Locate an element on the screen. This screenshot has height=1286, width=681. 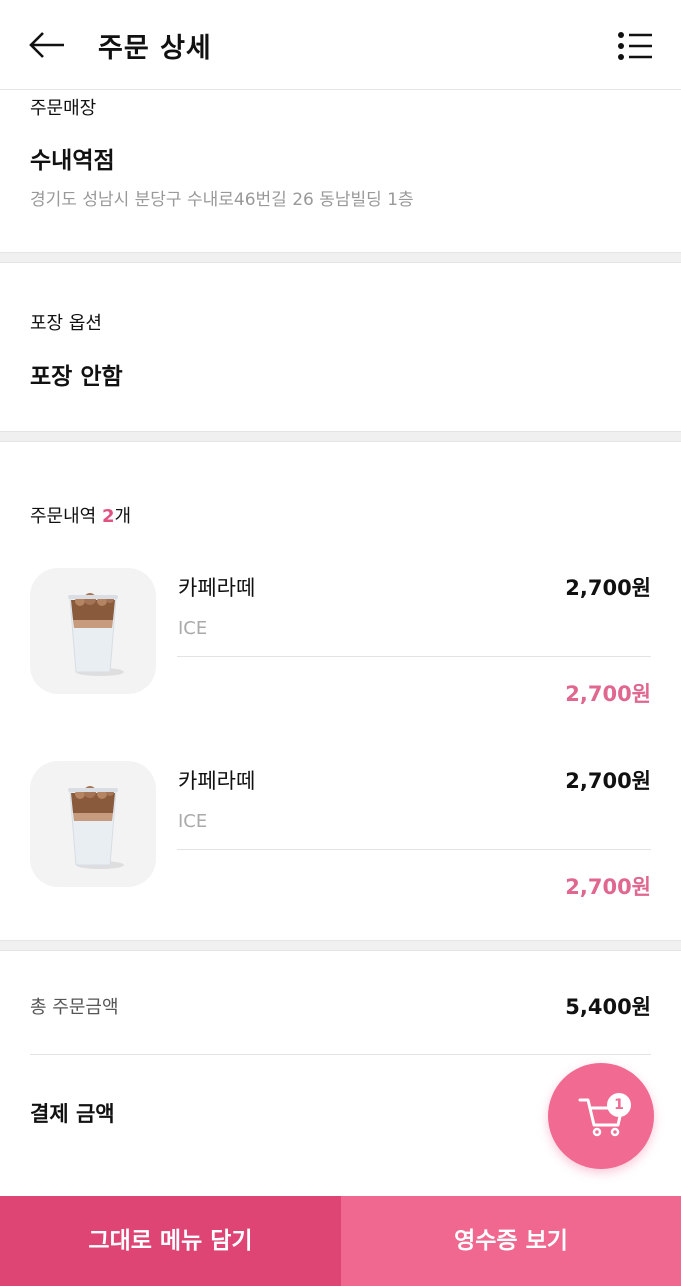
list-icon is located at coordinates (635, 46).